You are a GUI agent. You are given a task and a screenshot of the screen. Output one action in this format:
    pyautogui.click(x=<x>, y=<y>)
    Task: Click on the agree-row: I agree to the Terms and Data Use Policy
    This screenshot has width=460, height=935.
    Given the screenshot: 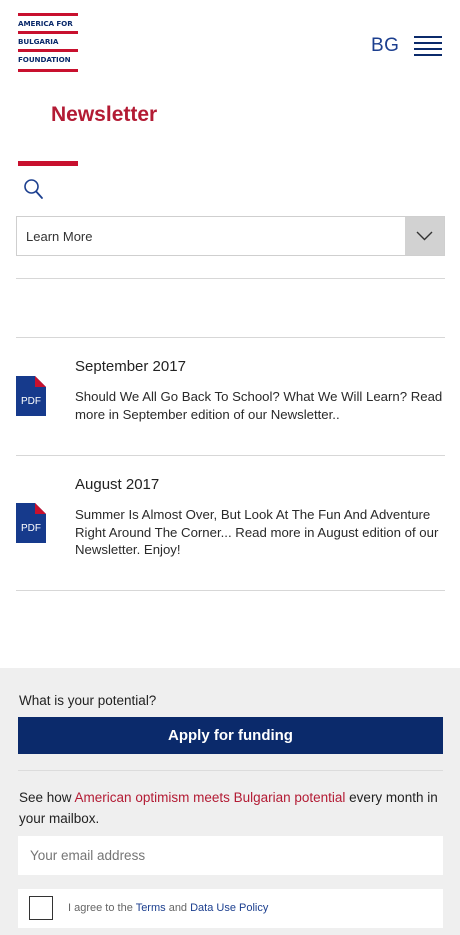 What is the action you would take?
    pyautogui.click(x=230, y=908)
    